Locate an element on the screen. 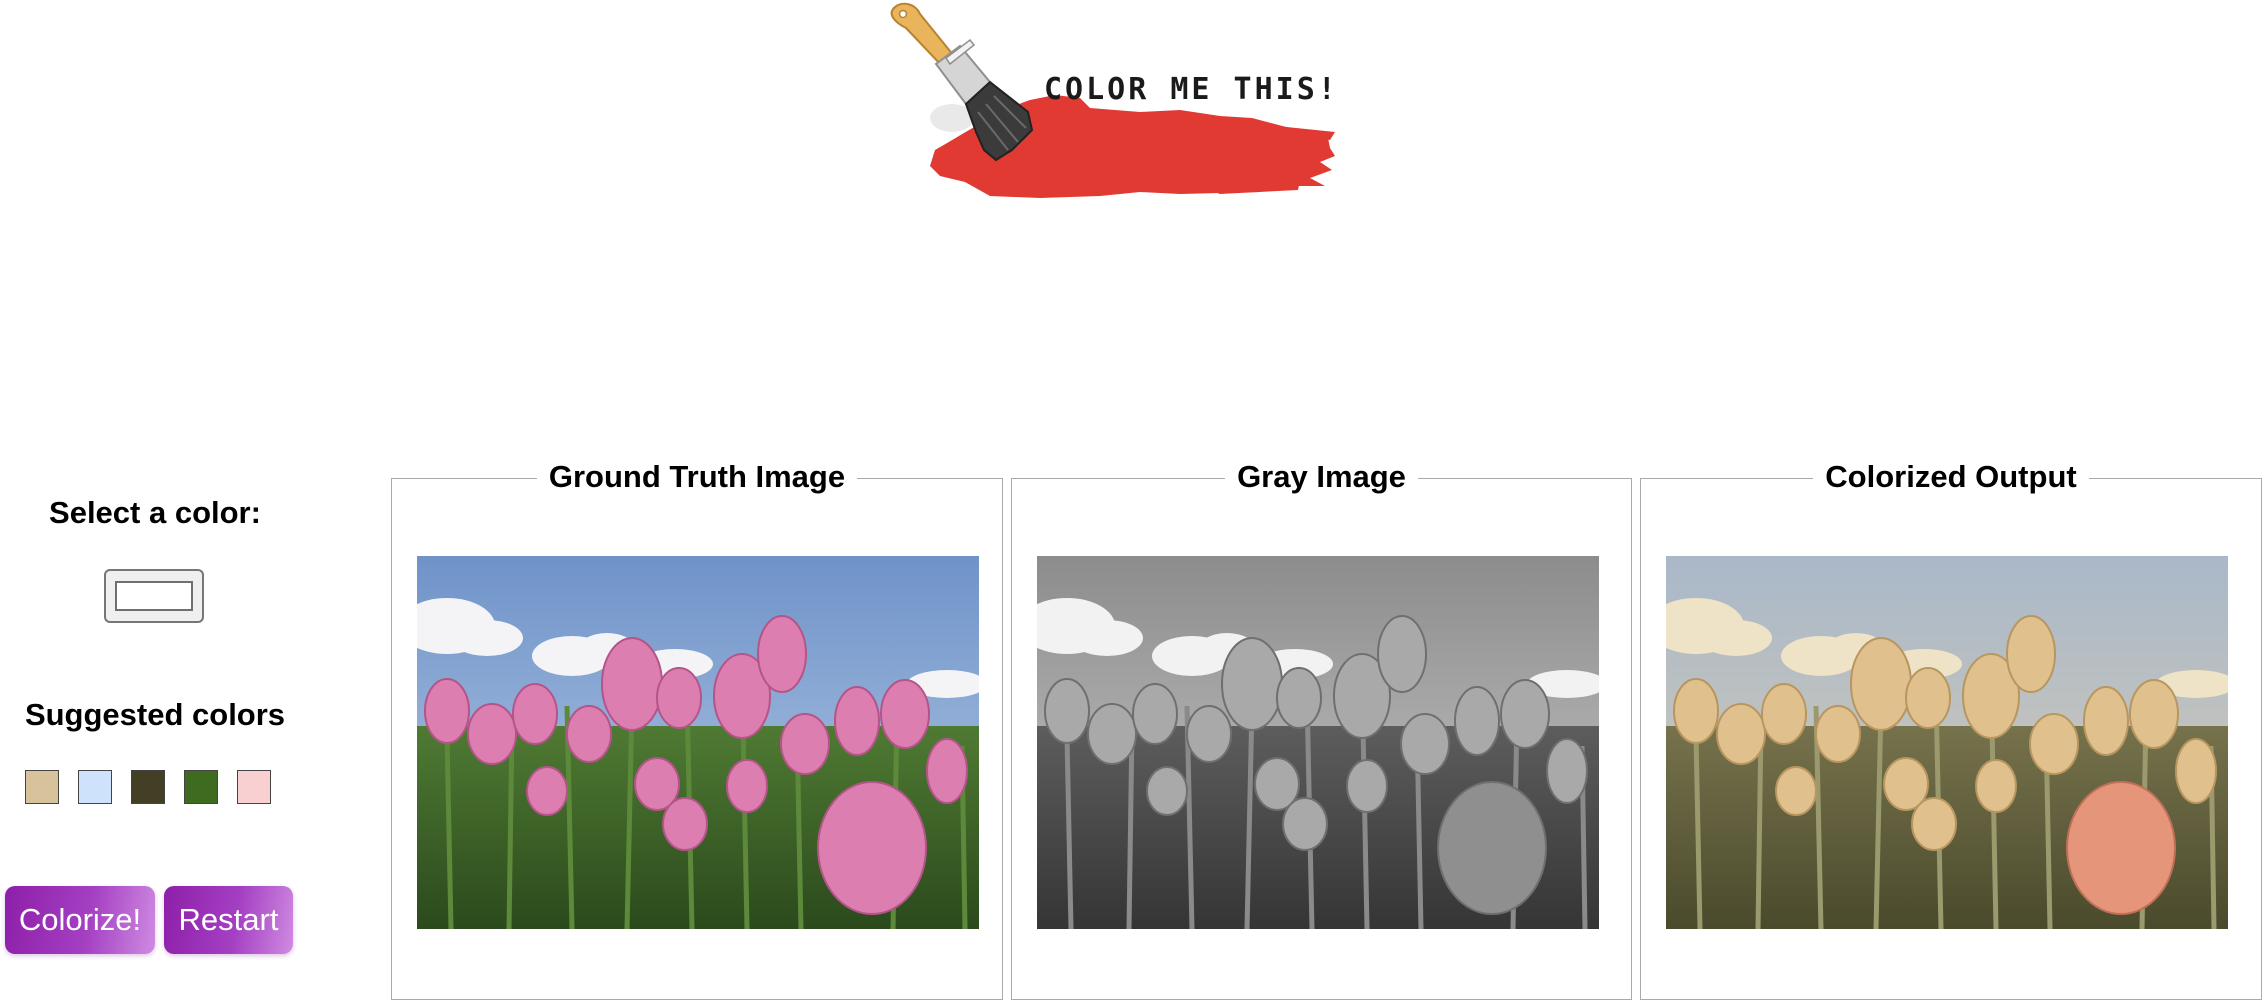 The image size is (2265, 1007). select-color-heading: Select a color: is located at coordinates (155, 512).